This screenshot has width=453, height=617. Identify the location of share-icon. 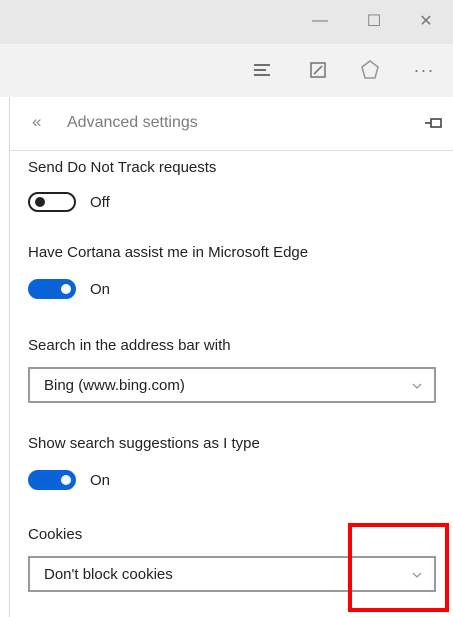
(370, 69).